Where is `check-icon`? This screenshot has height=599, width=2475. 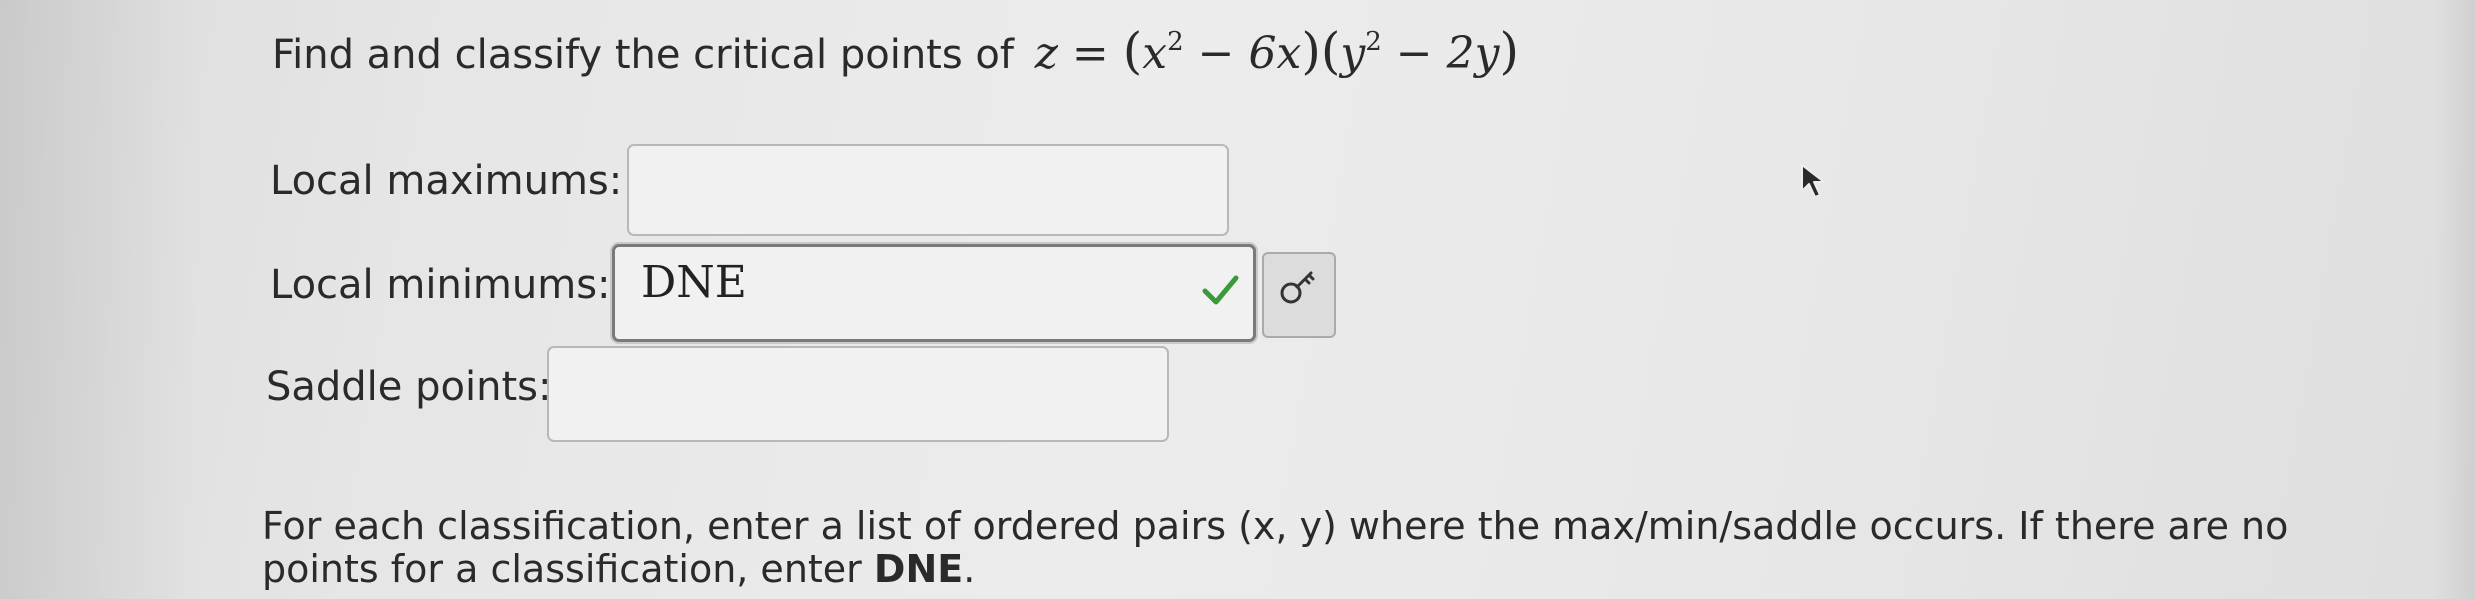
check-icon is located at coordinates (1220, 290).